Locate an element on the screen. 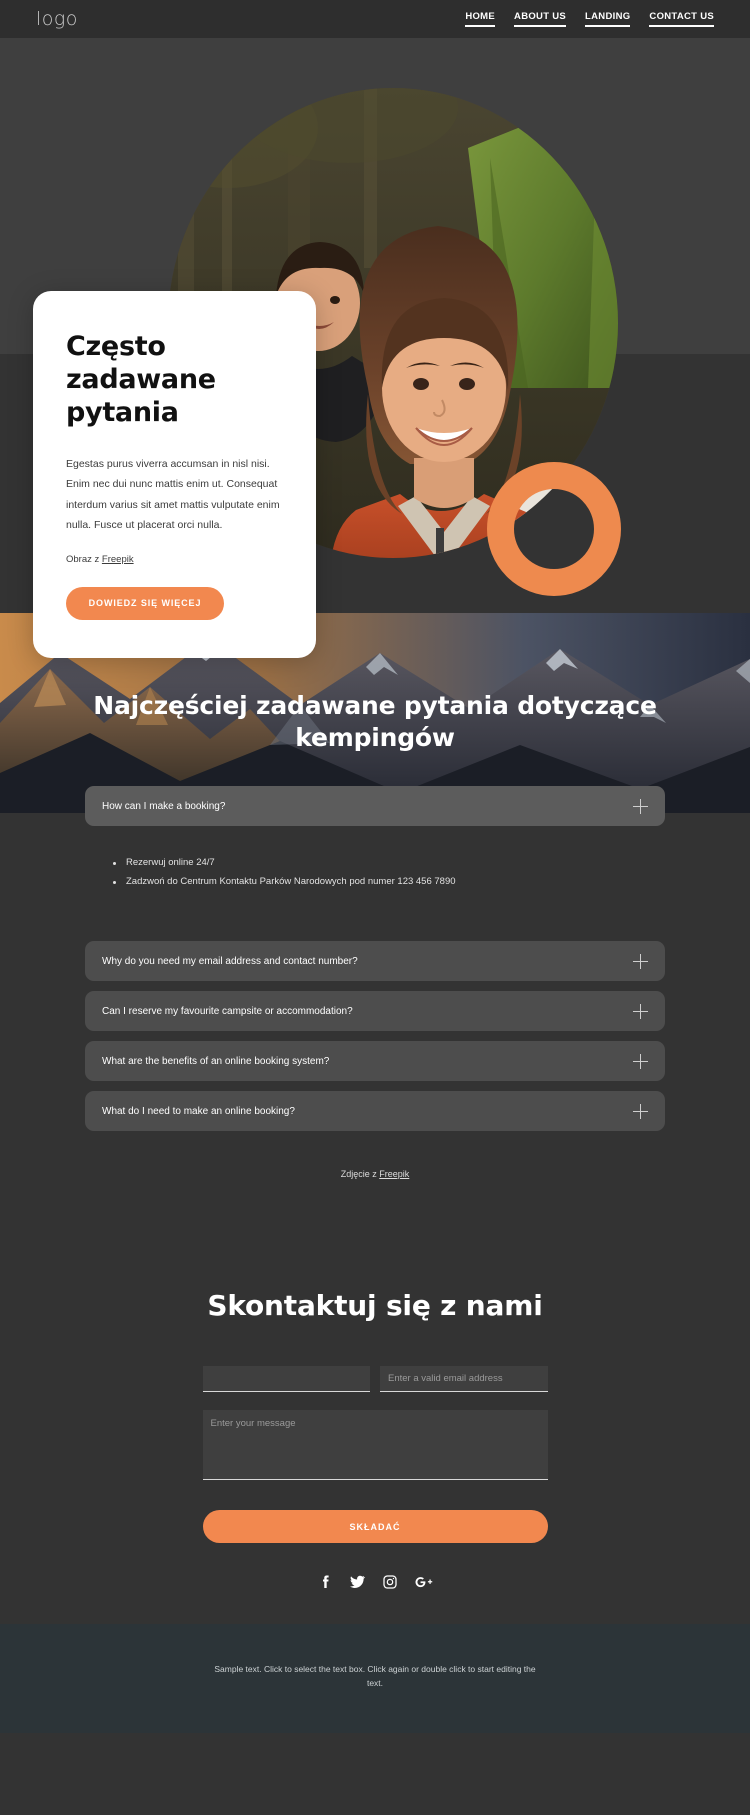 The width and height of the screenshot is (750, 1815). google-plus-icon is located at coordinates (423, 1582).